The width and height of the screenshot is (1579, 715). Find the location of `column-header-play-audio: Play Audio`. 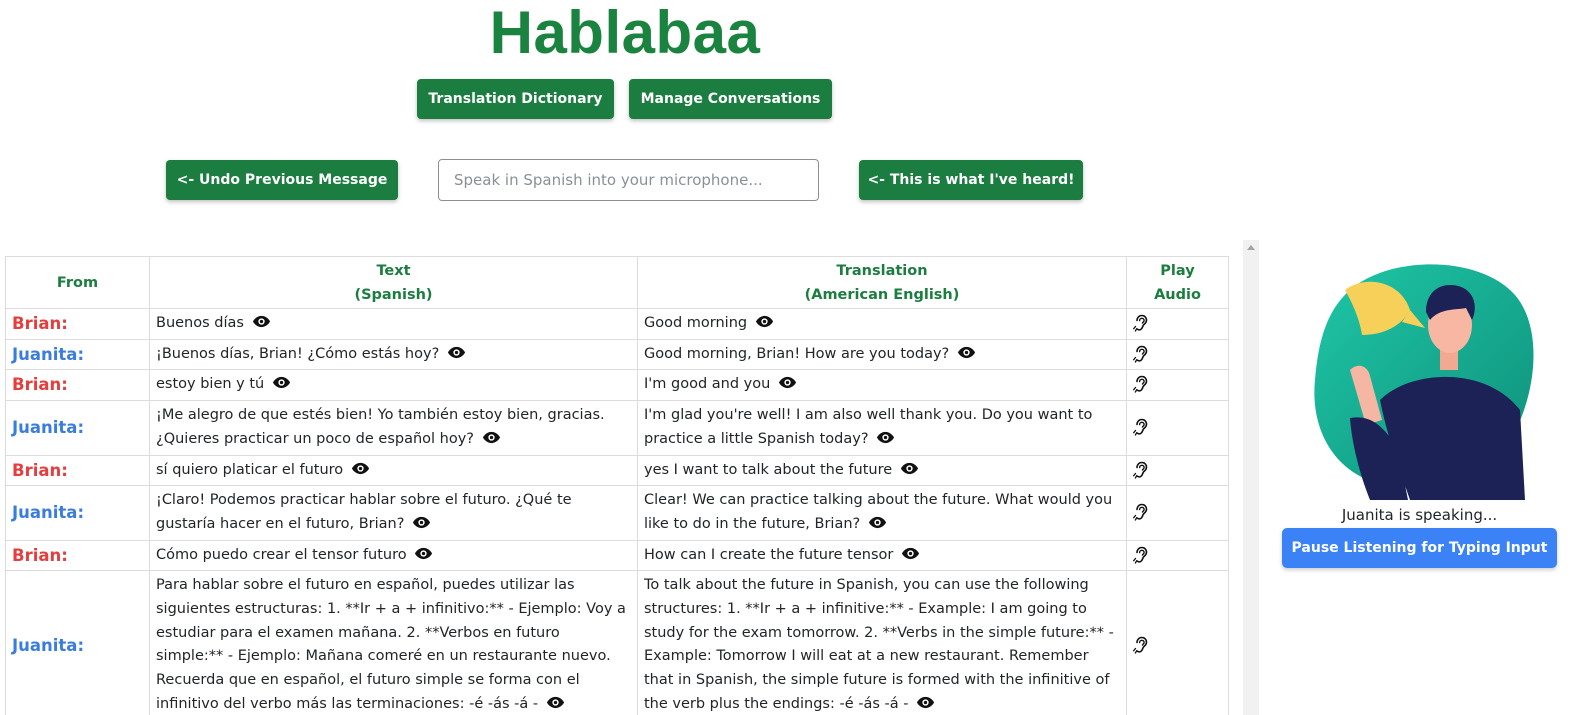

column-header-play-audio: Play Audio is located at coordinates (1177, 282).